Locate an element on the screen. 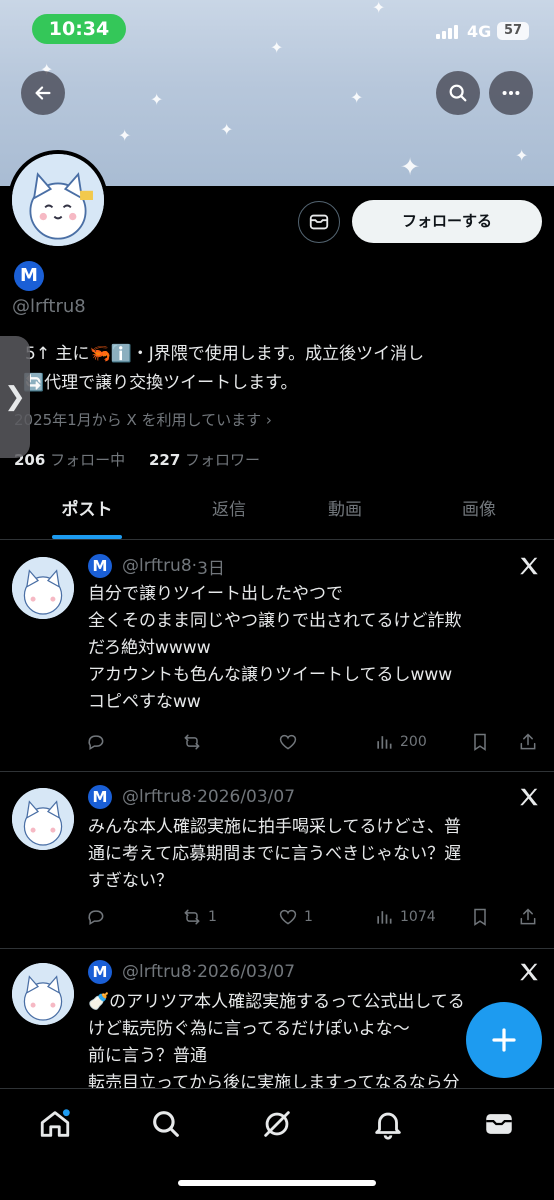 The width and height of the screenshot is (554, 1200). following-link: 206 フォロー中 is located at coordinates (69, 460).